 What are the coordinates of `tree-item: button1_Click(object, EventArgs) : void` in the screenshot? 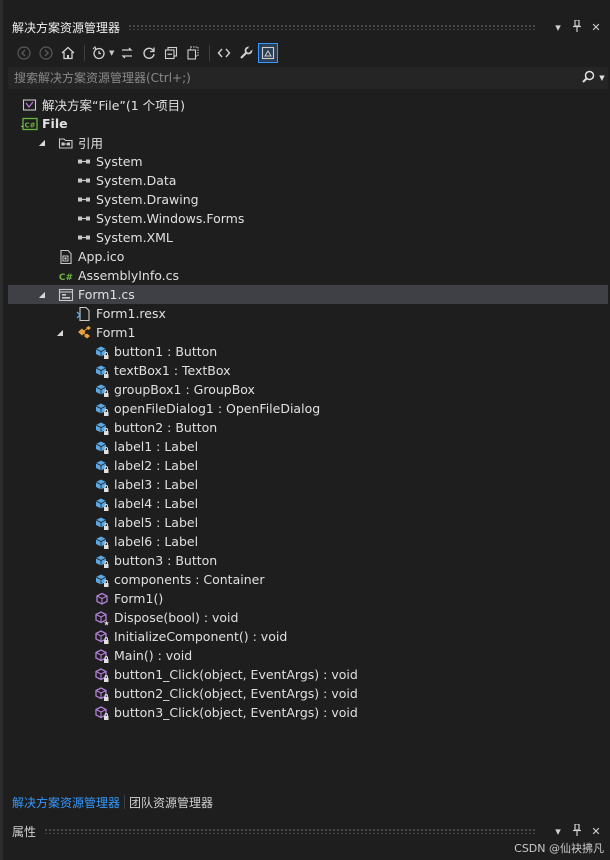 It's located at (308, 674).